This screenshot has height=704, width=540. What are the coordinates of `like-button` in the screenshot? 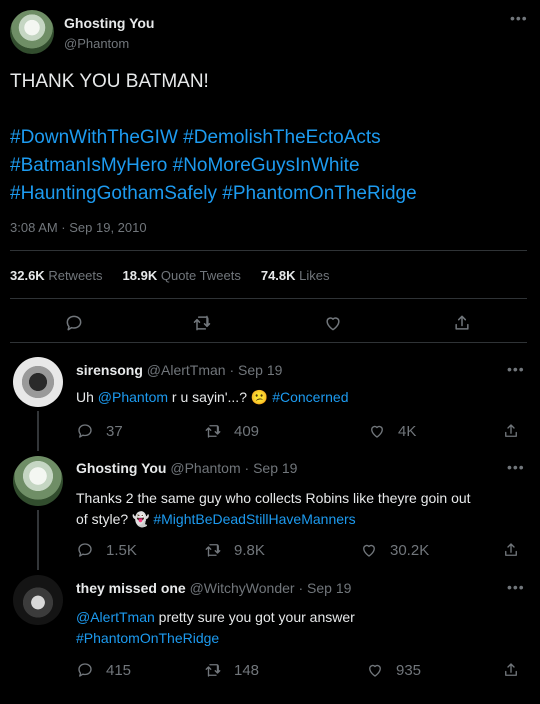 It's located at (333, 323).